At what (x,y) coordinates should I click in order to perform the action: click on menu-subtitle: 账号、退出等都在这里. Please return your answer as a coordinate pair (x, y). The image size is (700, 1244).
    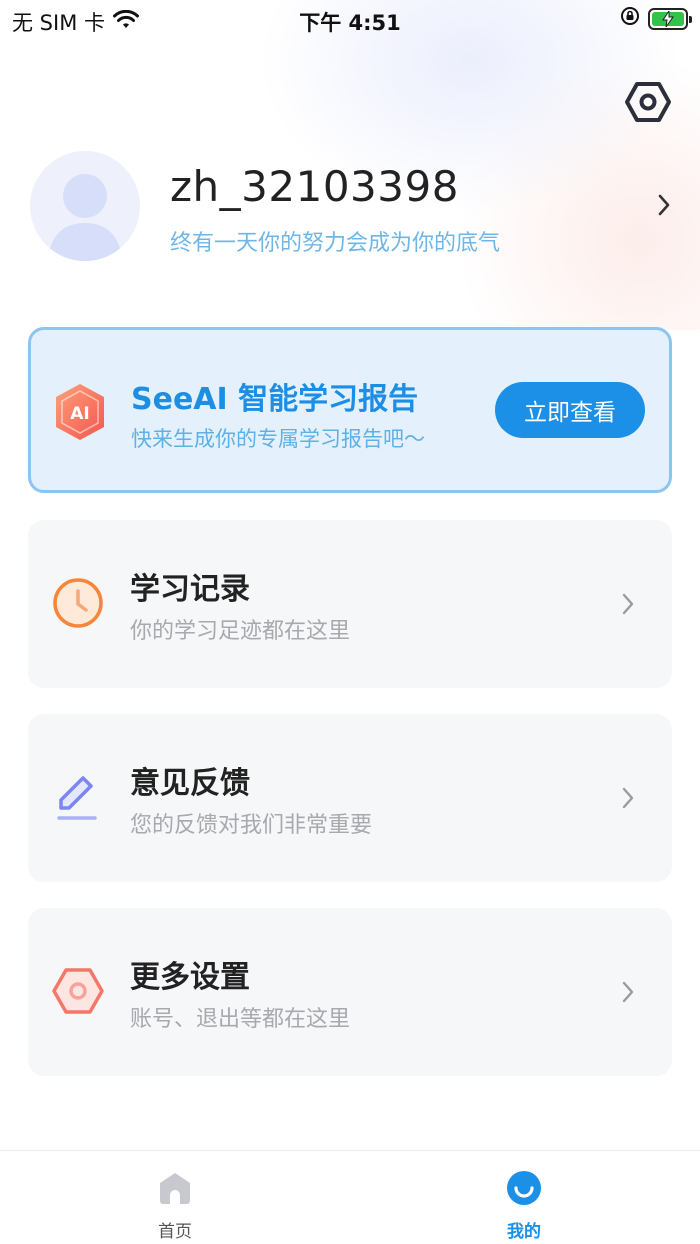
    Looking at the image, I should click on (240, 1019).